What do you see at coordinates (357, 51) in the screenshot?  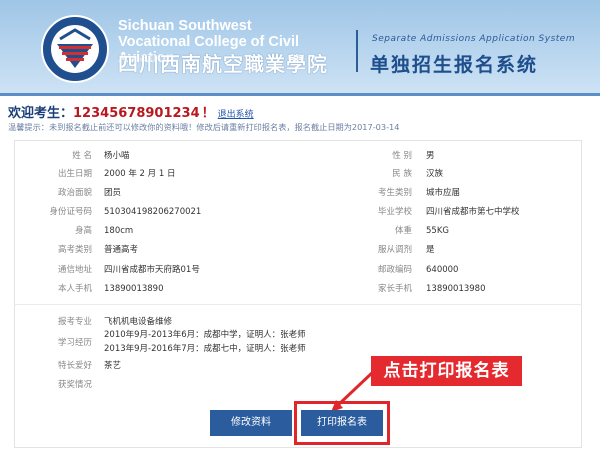 I see `banner-divider` at bounding box center [357, 51].